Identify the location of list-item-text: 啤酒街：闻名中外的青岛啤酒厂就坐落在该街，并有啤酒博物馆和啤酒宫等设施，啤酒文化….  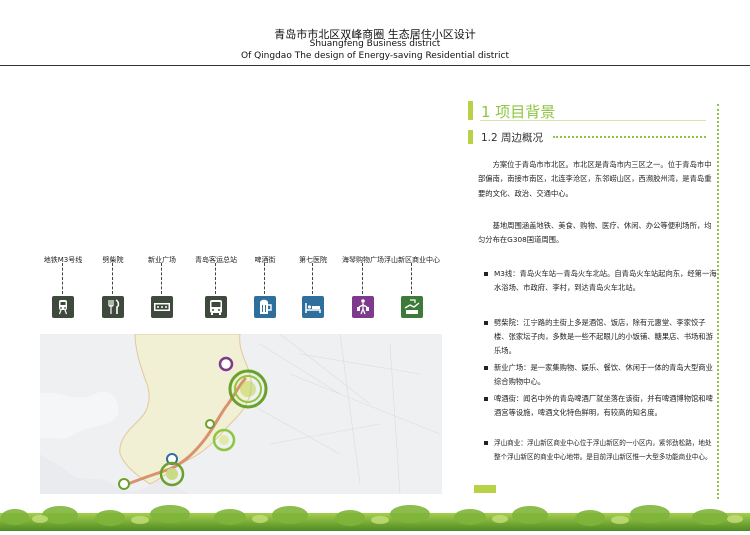
(603, 405).